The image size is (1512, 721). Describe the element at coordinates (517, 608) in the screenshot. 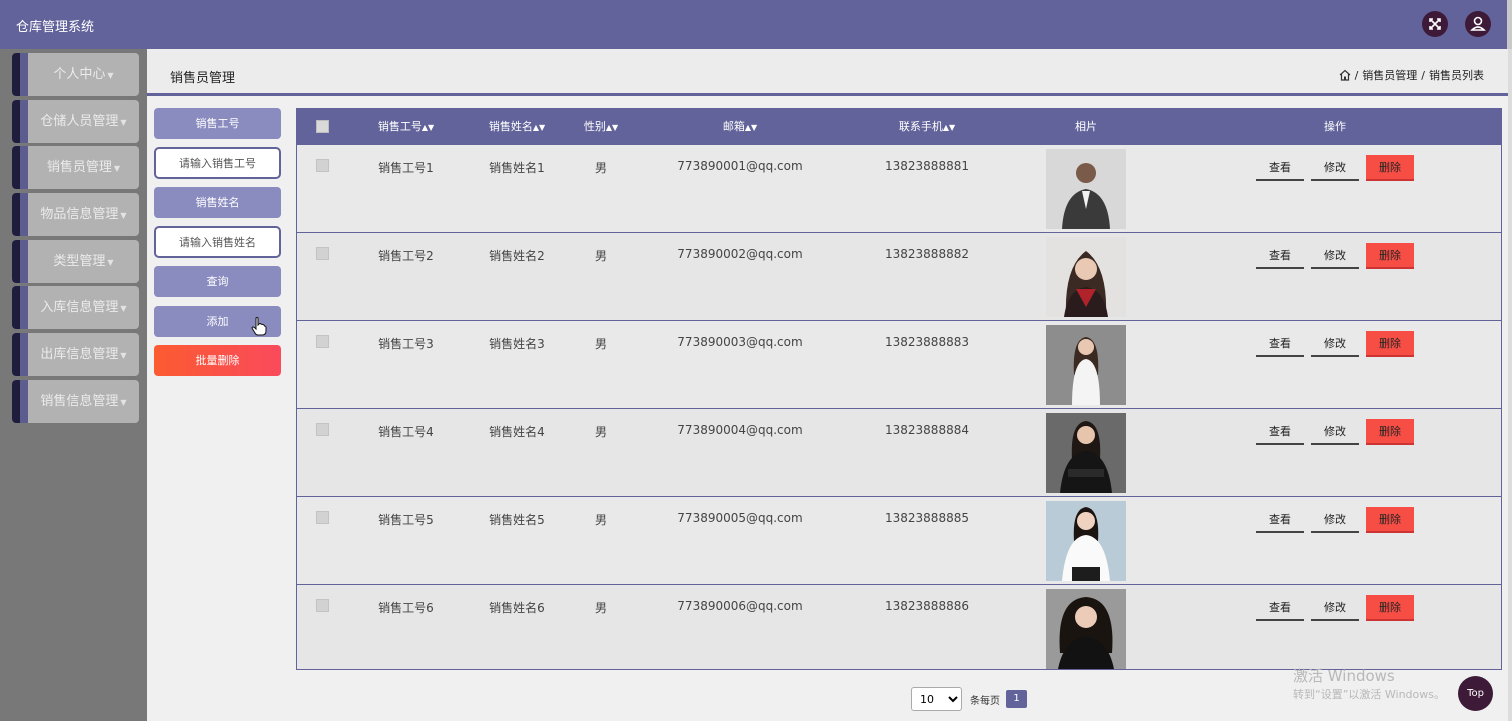

I see `cell-sales-name: 销售姓名6` at that location.